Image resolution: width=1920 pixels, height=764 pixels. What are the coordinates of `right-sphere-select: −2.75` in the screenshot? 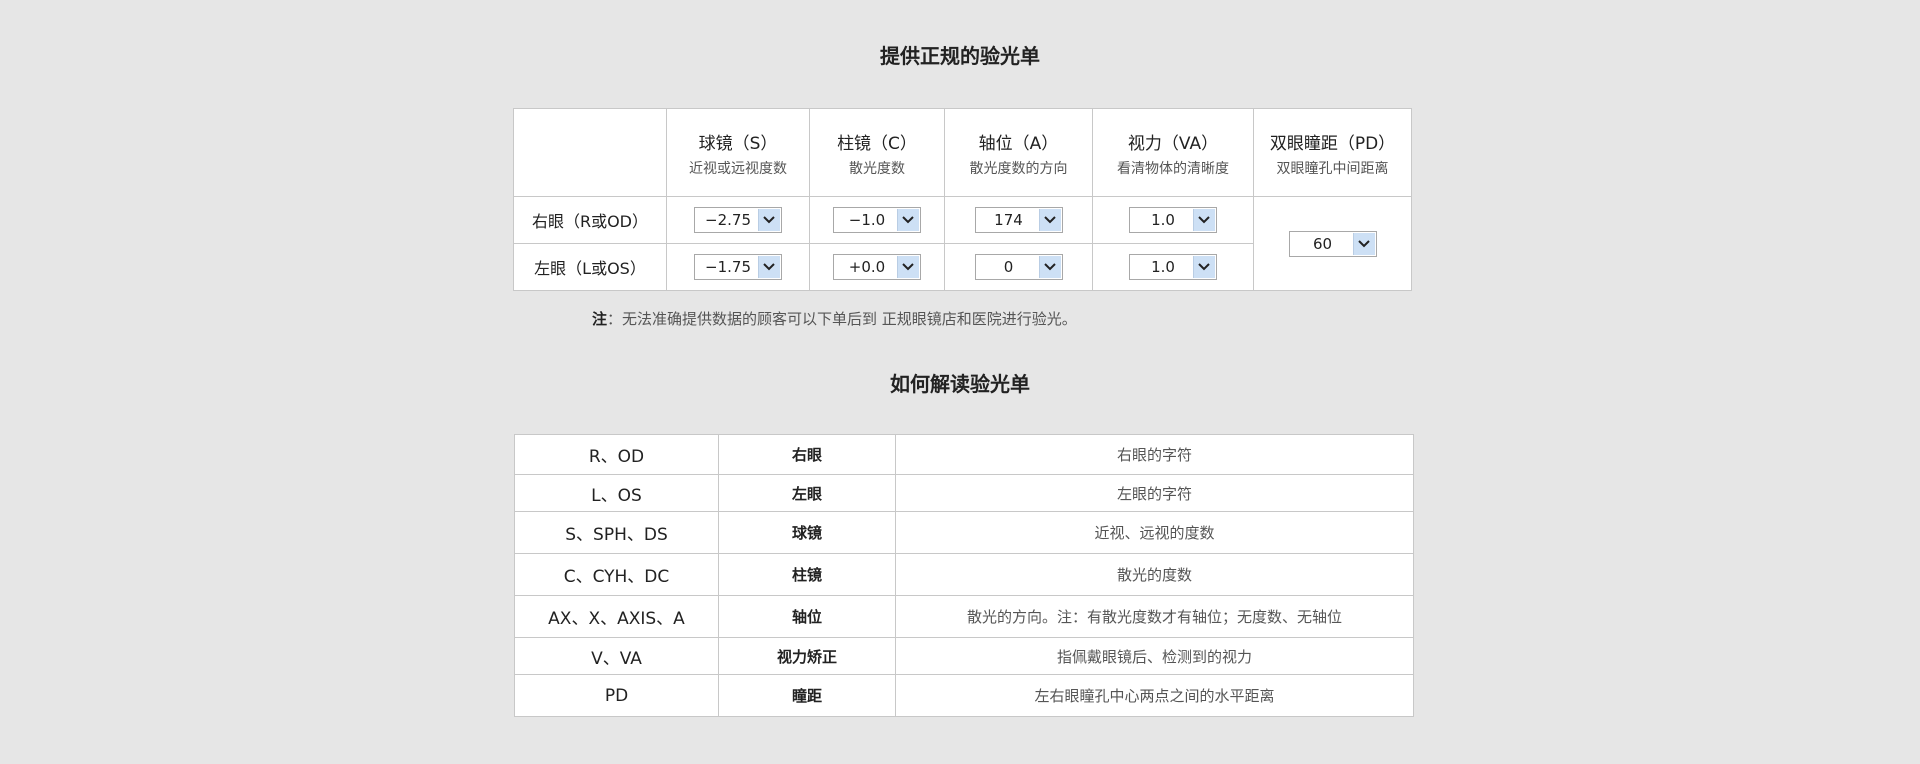 It's located at (738, 220).